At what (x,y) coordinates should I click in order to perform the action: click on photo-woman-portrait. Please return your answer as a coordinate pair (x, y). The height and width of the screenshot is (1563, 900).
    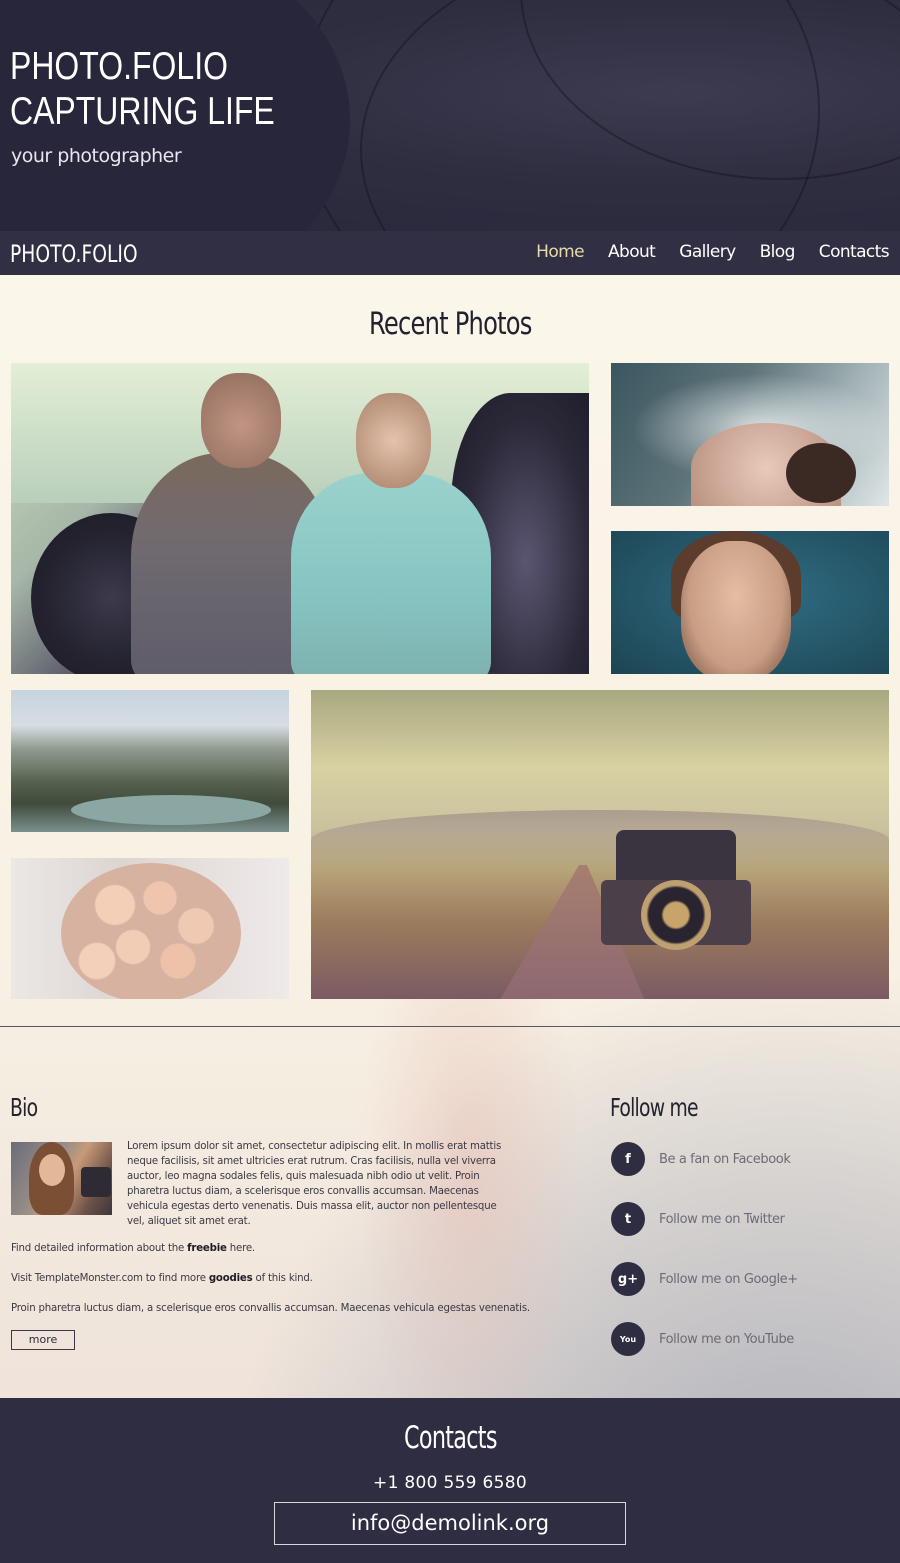
    Looking at the image, I should click on (750, 602).